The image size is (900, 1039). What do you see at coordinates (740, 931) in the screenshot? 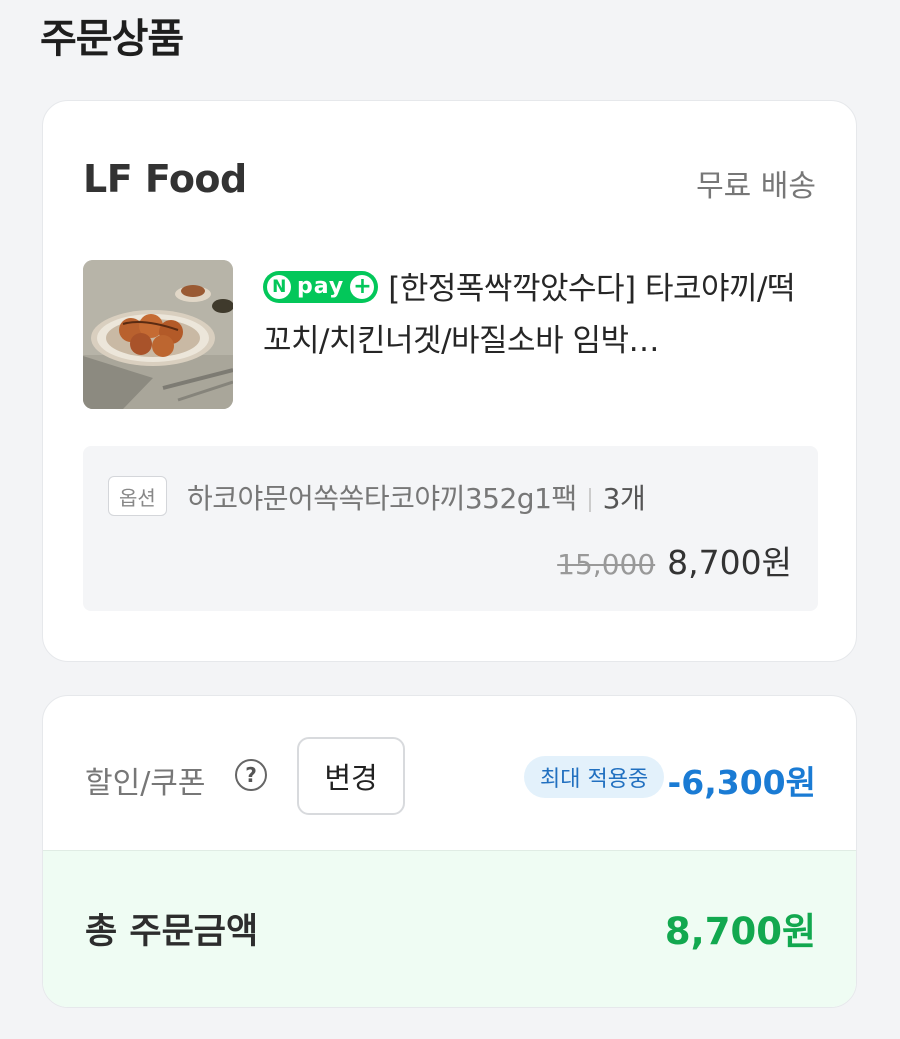
I see `total-order-amount: 8,700원` at bounding box center [740, 931].